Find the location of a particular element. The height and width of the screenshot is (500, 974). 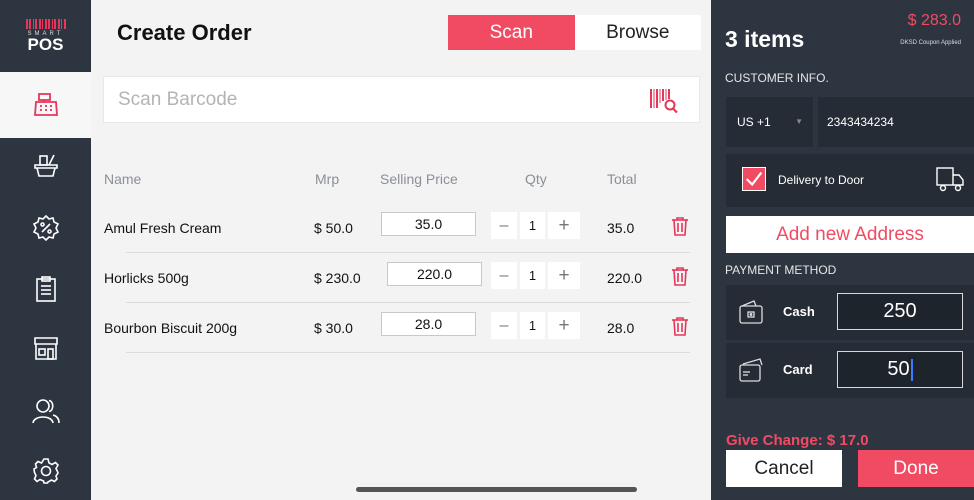

product-mrp: $ 230.0 is located at coordinates (337, 278).